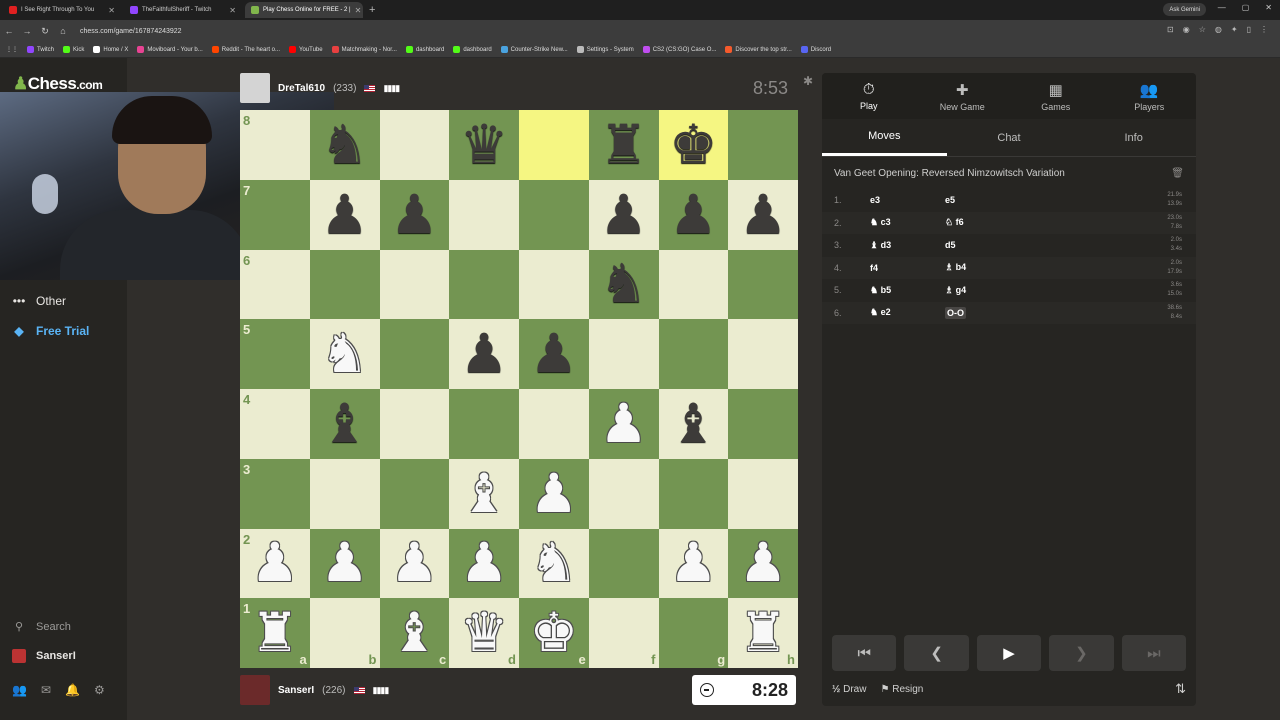  I want to click on last-move-button: ⏭, so click(1154, 653).